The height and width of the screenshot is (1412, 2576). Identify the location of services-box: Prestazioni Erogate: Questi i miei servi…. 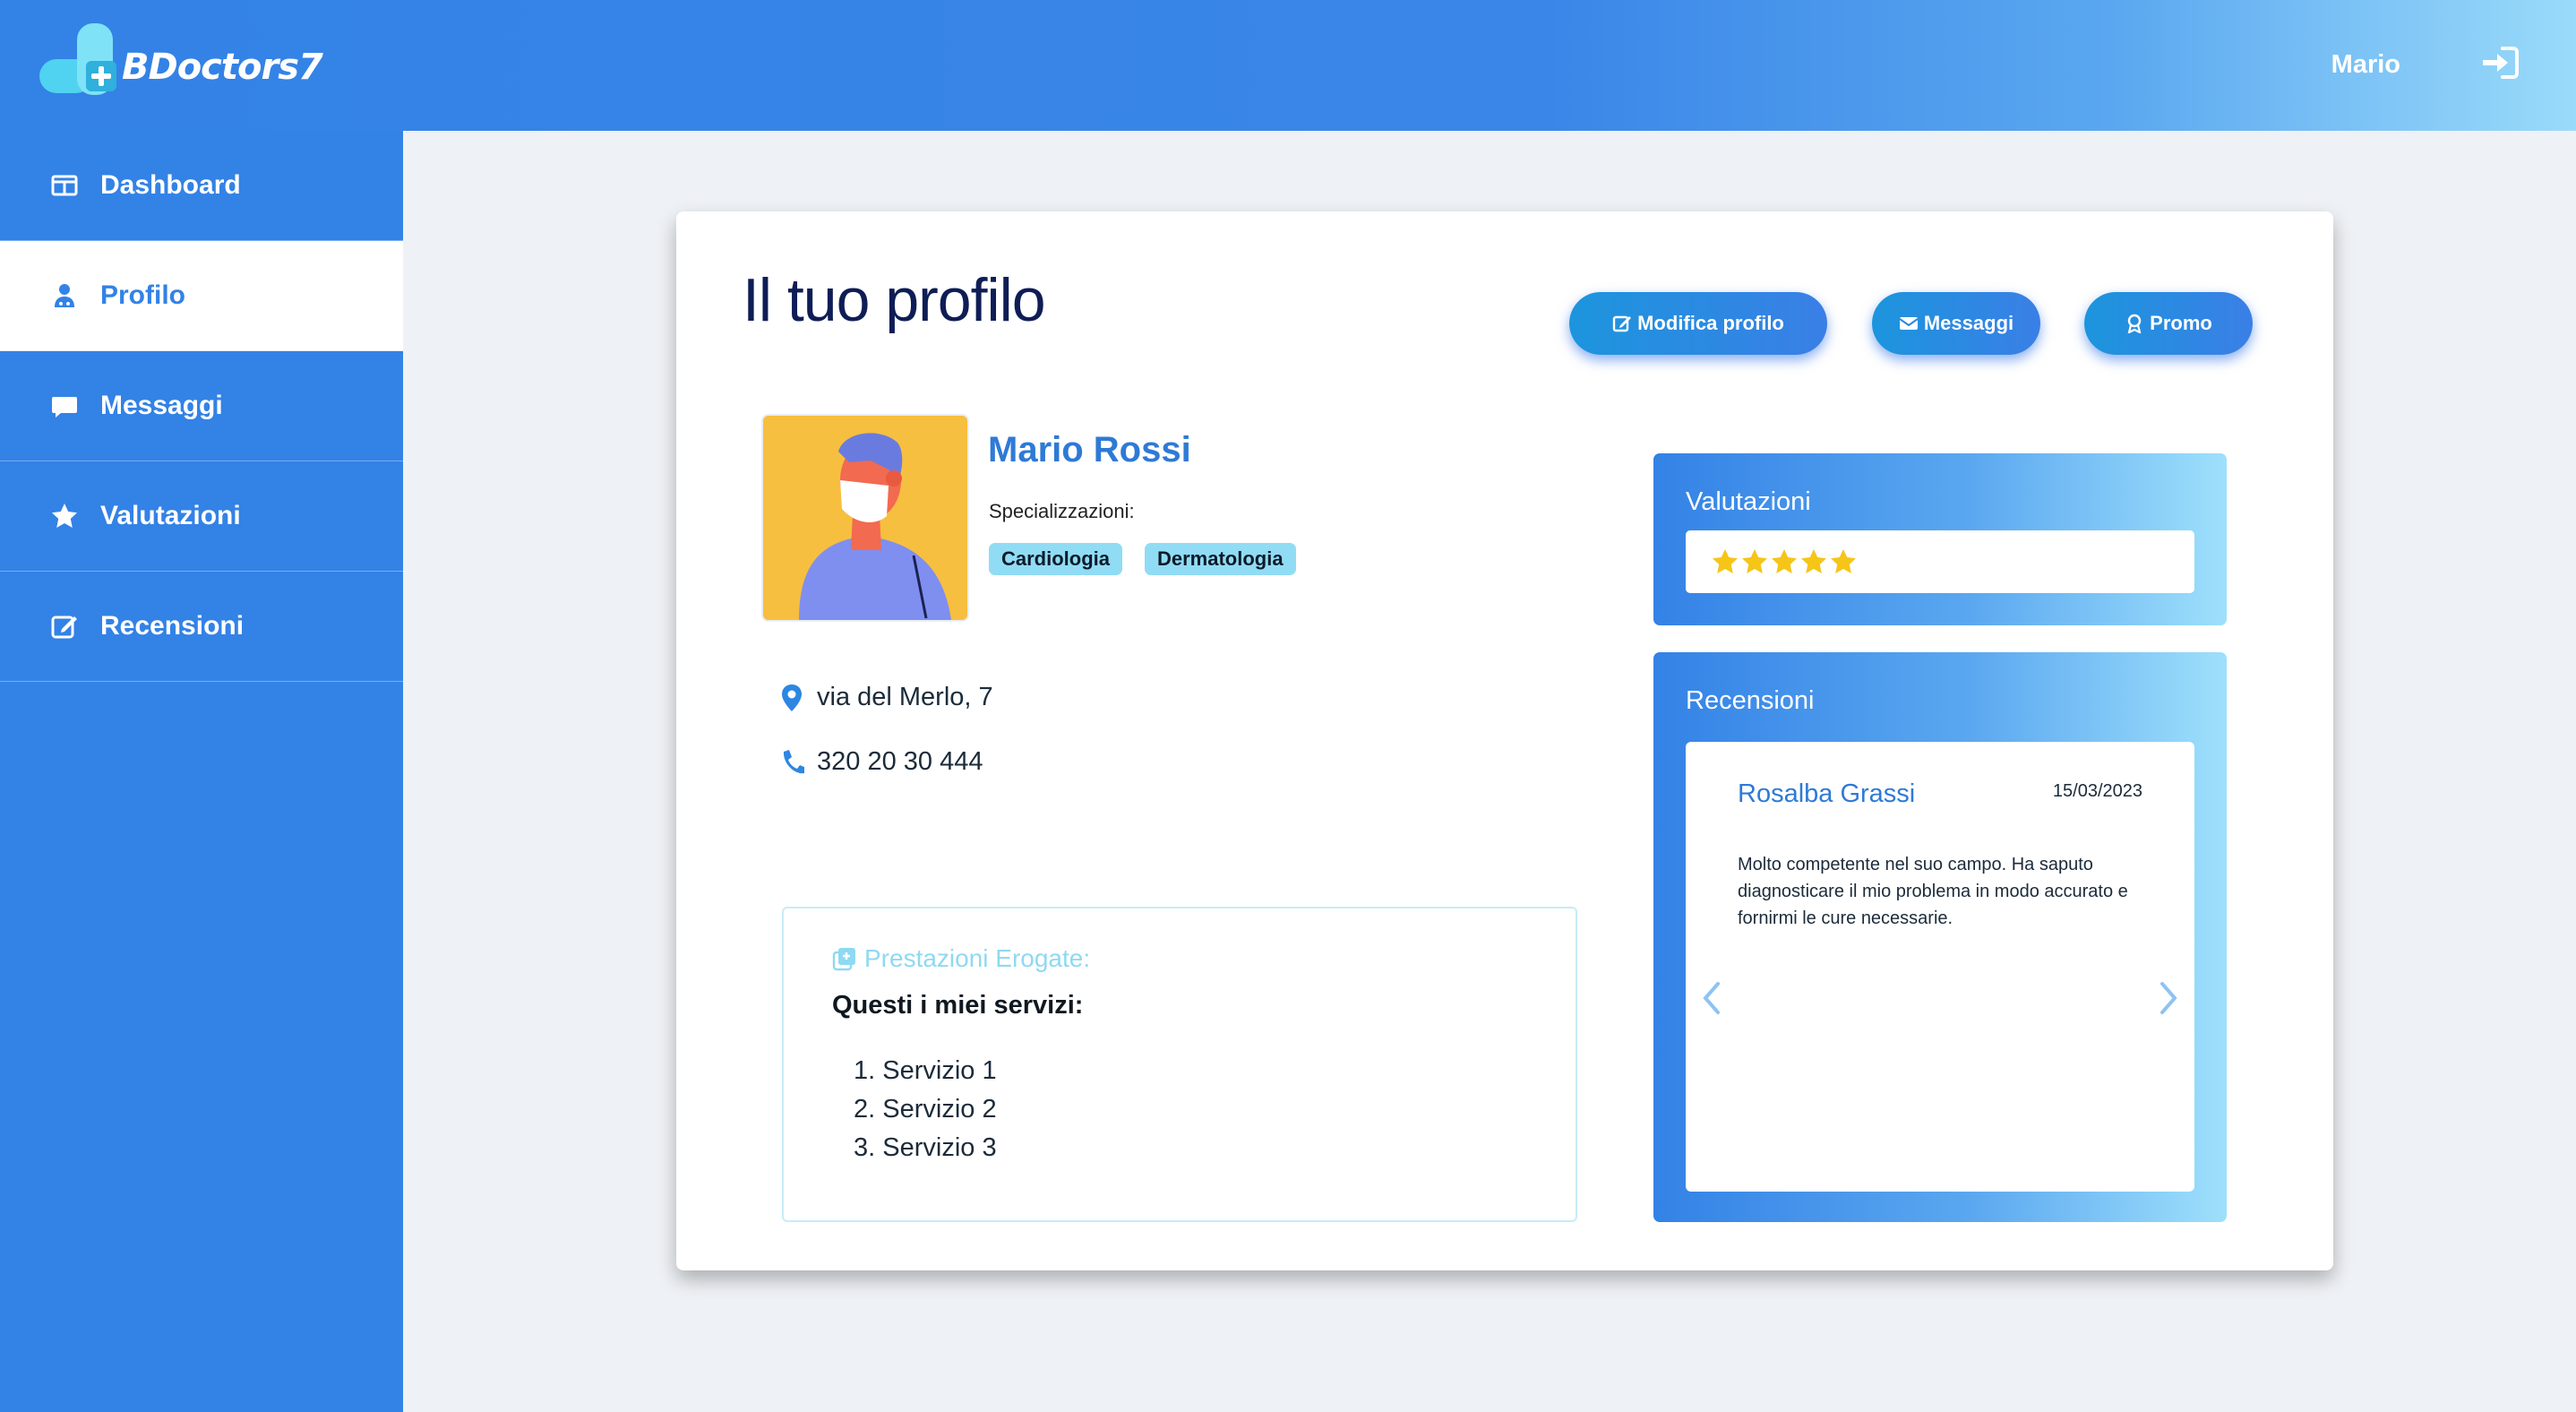
(1179, 1064).